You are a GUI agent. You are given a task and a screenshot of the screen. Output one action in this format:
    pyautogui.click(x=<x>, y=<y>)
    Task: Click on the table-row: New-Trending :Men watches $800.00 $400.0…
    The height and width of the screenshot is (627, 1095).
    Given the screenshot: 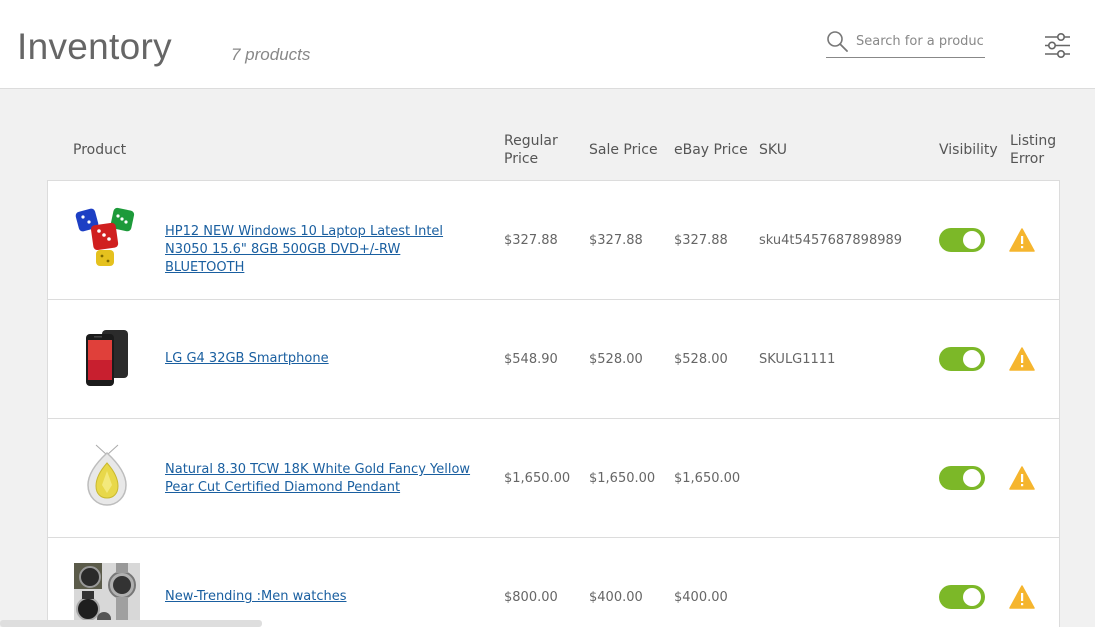 What is the action you would take?
    pyautogui.click(x=553, y=582)
    